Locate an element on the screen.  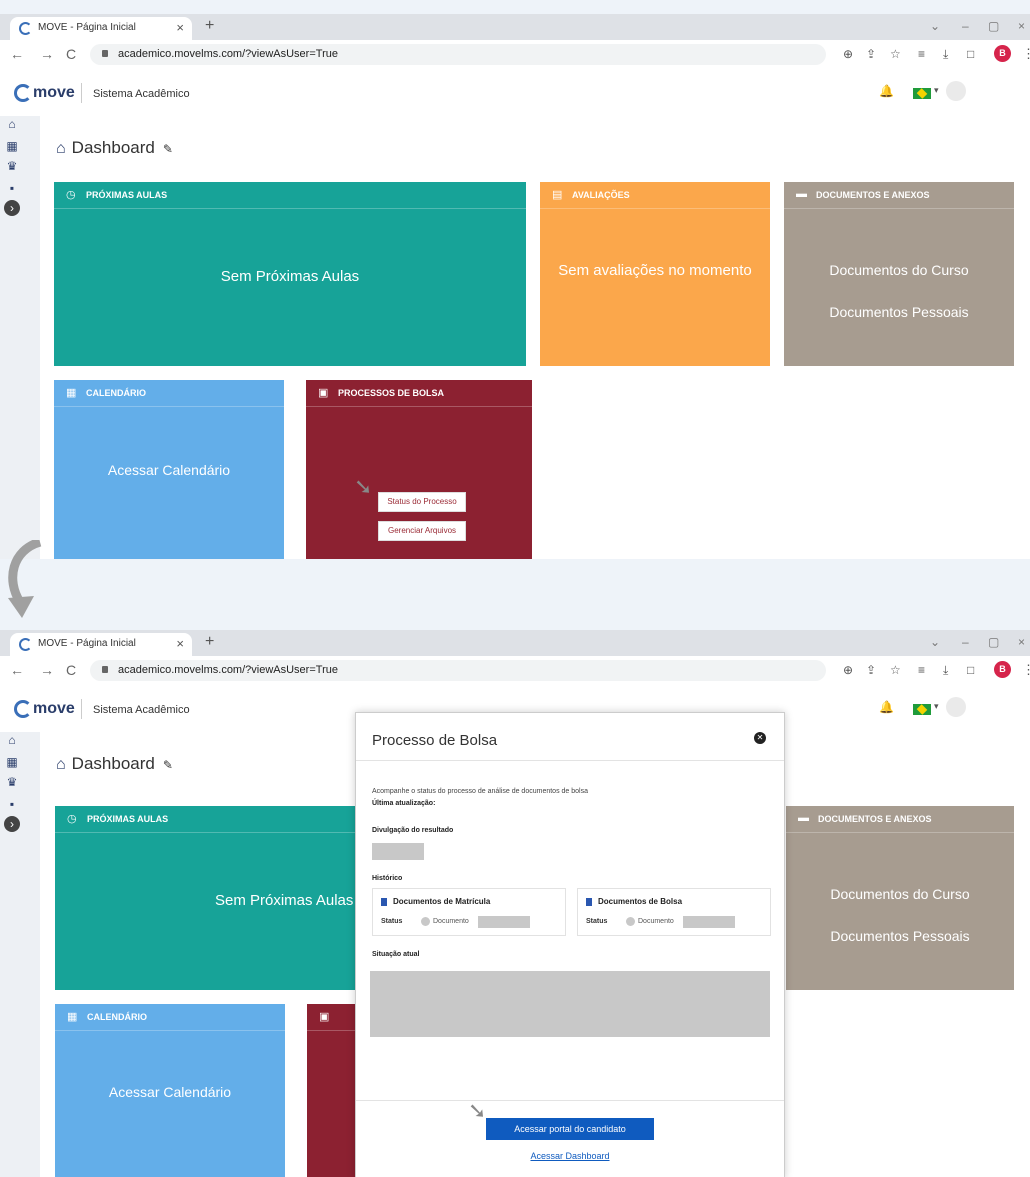
result-label: Divulgação do resultado is located at coordinates (413, 830).